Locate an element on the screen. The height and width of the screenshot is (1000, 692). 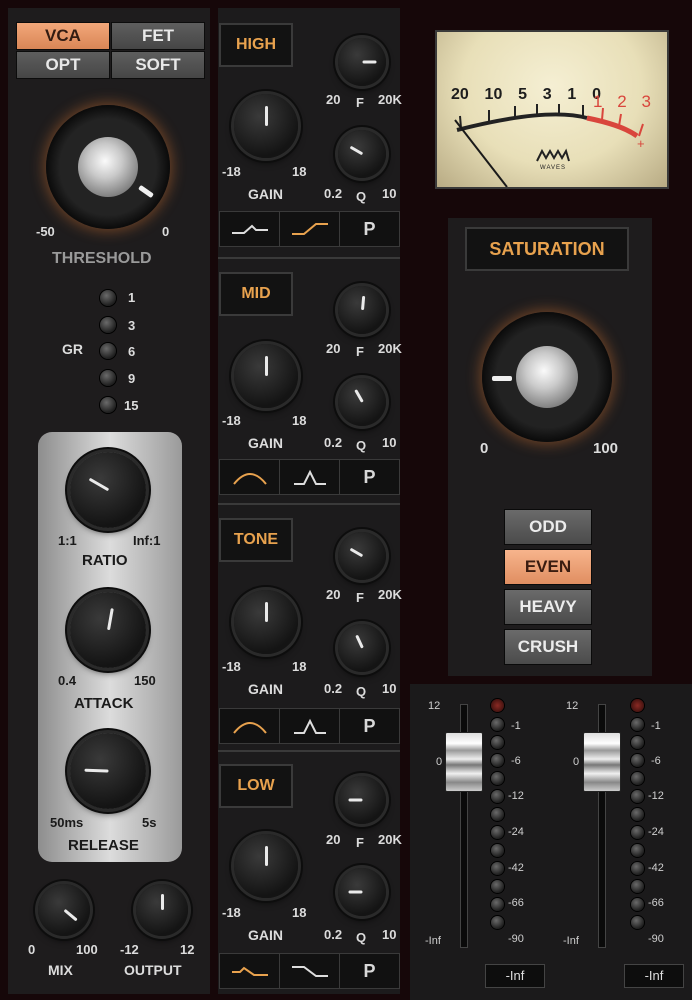
tone-freq-label: F is located at coordinates (360, 597).